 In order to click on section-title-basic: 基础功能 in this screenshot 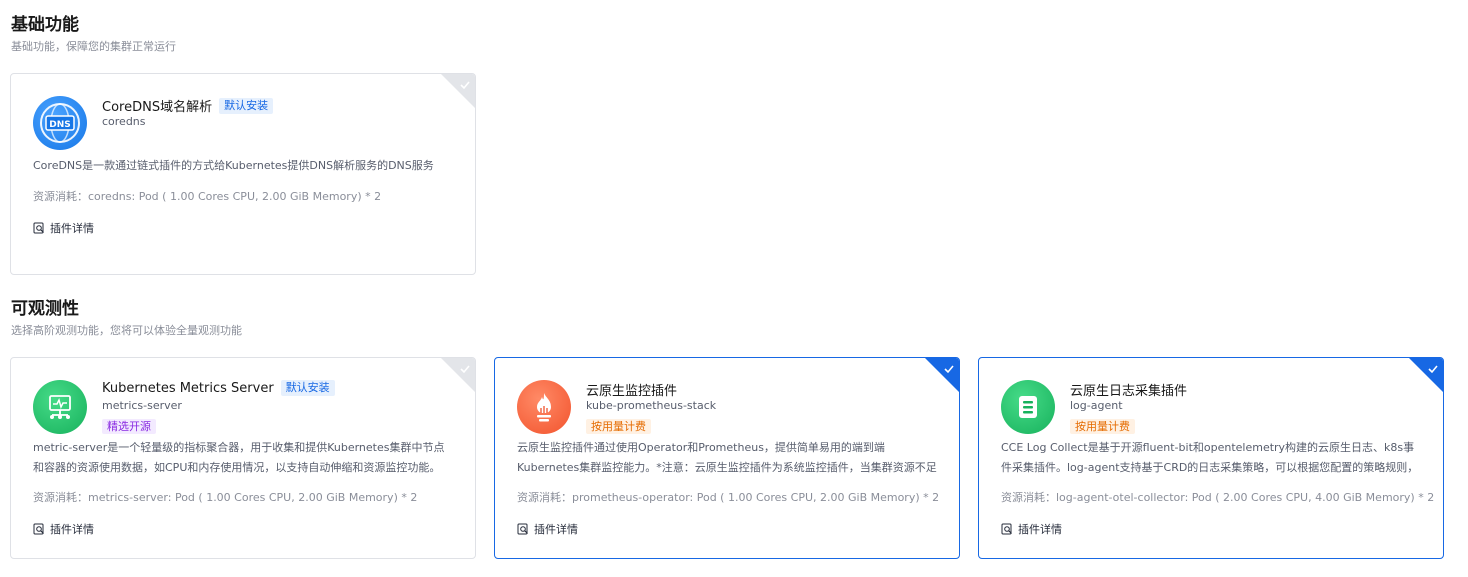, I will do `click(45, 25)`.